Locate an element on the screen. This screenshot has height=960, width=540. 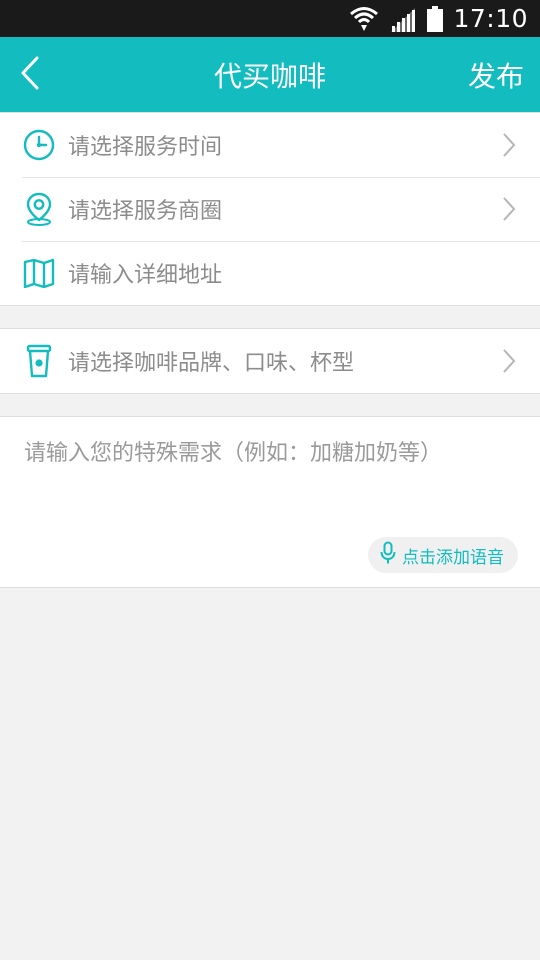
back-arrow-icon is located at coordinates (30, 75).